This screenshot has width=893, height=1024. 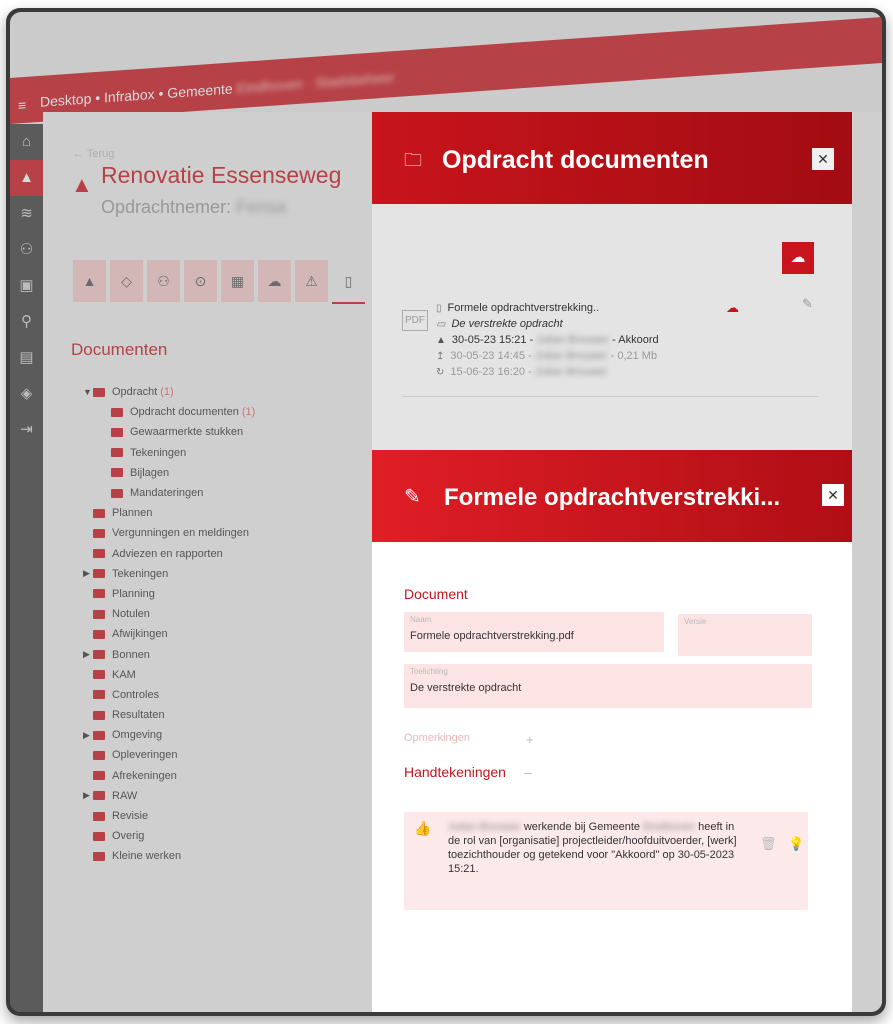 I want to click on tab-warning-icon: ⚠, so click(x=311, y=281).